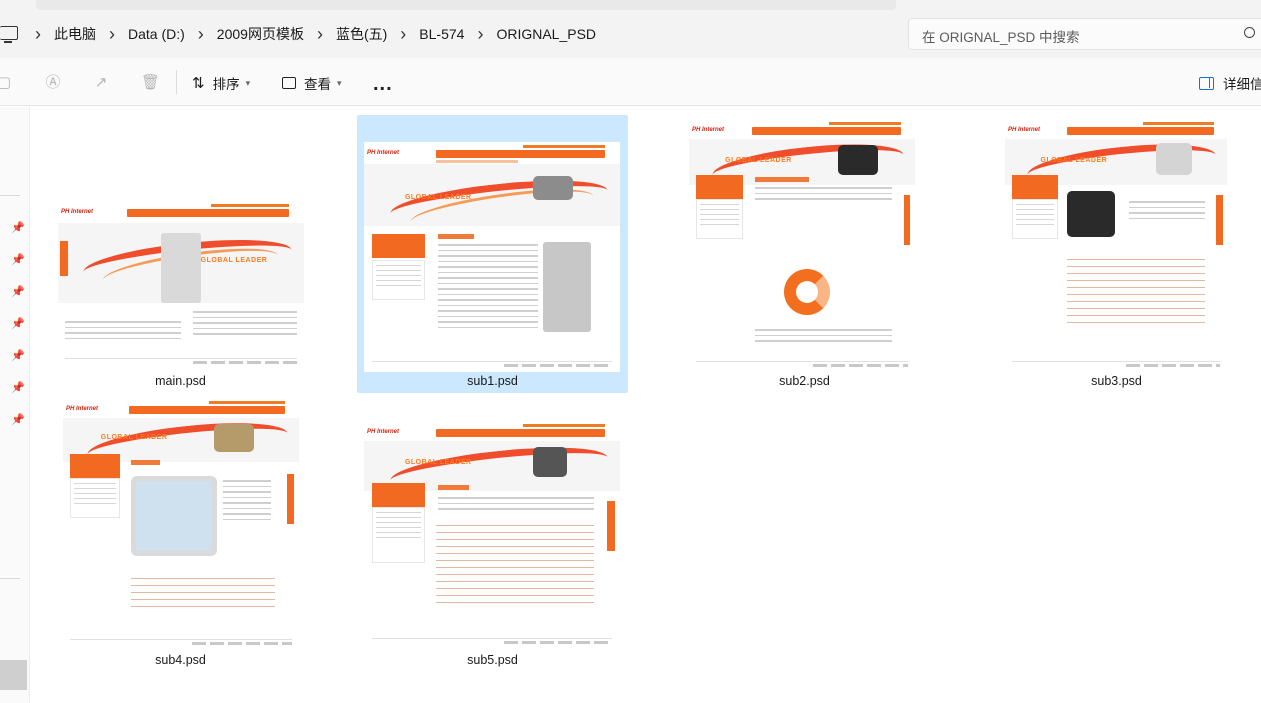  I want to click on file-name: sub3.psd, so click(1116, 381).